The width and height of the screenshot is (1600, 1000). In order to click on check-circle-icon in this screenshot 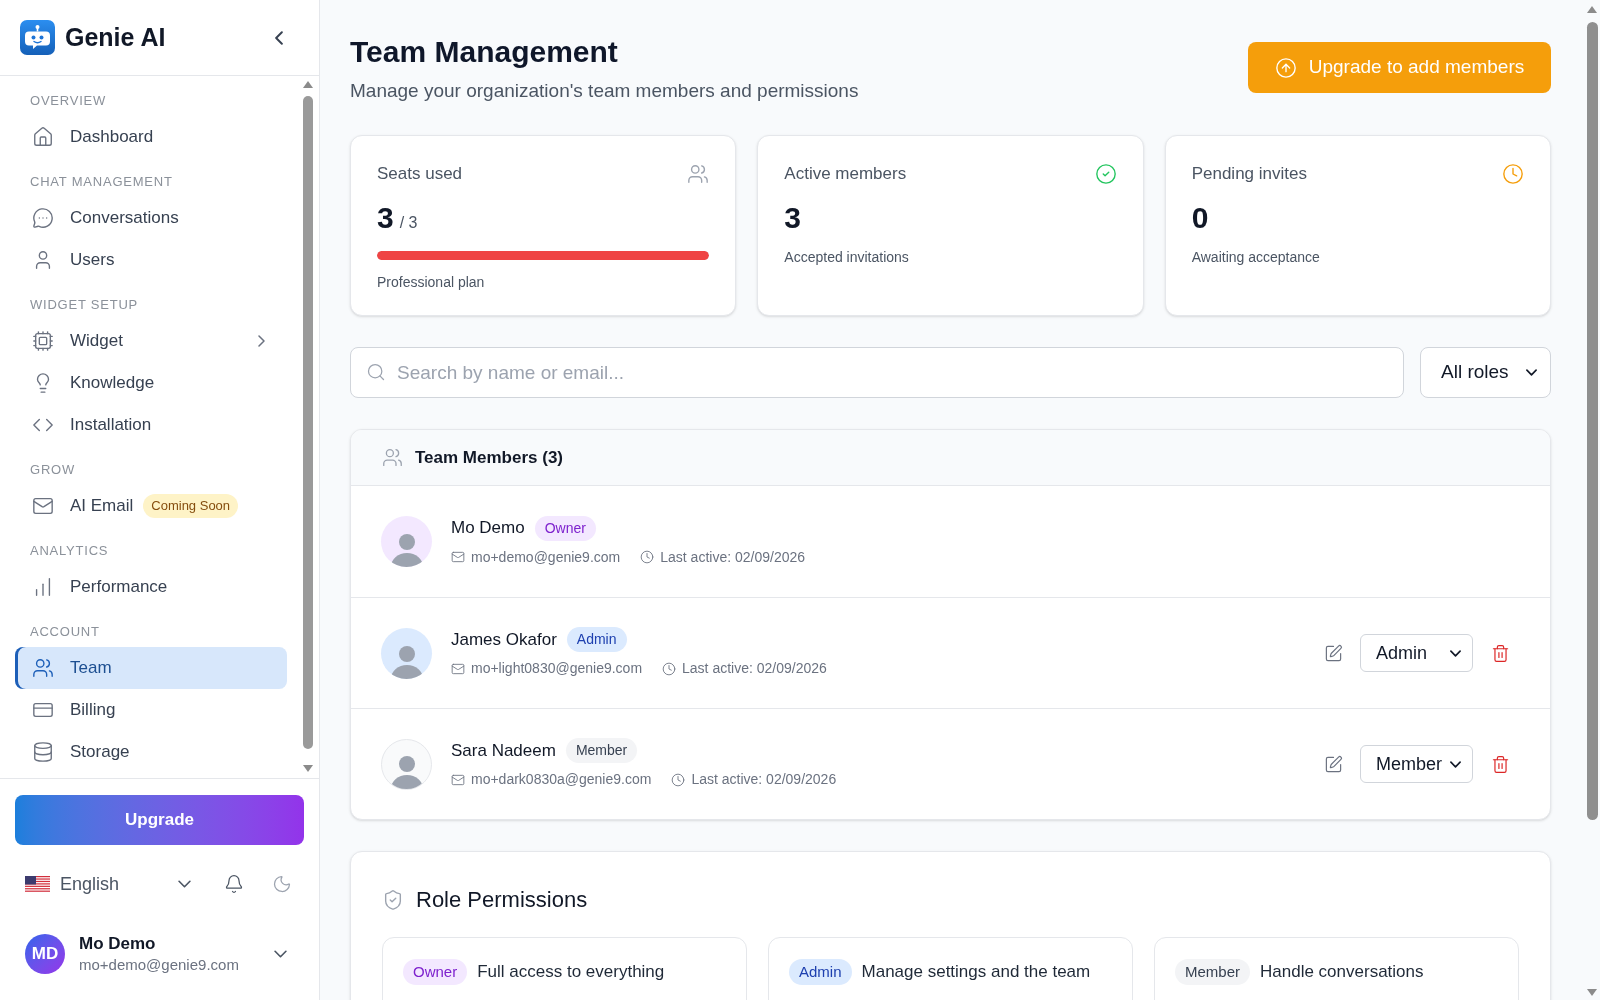, I will do `click(1105, 174)`.